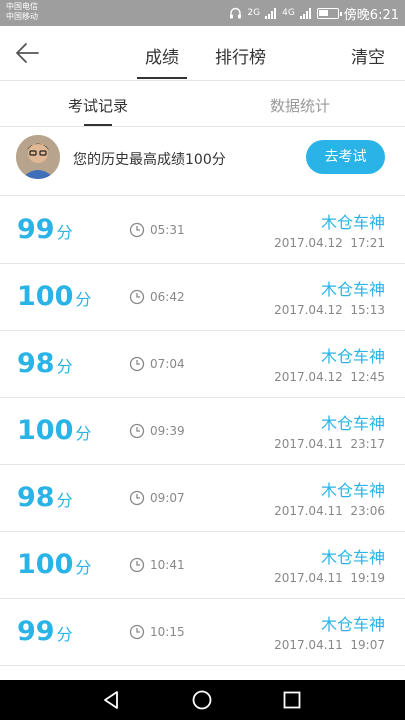 The height and width of the screenshot is (720, 405). What do you see at coordinates (329, 645) in the screenshot?
I see `exam-date: 2017.04.11 19:07` at bounding box center [329, 645].